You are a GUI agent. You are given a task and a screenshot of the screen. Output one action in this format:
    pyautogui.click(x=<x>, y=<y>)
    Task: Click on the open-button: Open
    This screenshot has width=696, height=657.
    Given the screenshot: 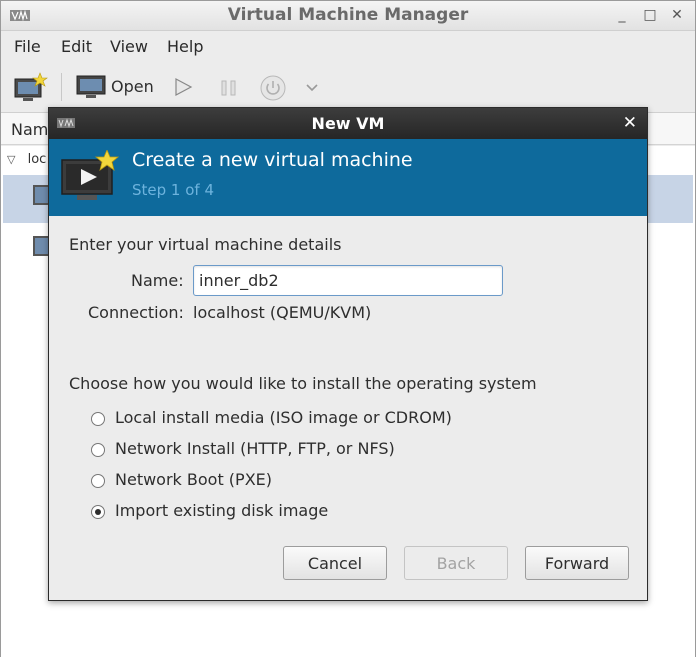 What is the action you would take?
    pyautogui.click(x=132, y=86)
    